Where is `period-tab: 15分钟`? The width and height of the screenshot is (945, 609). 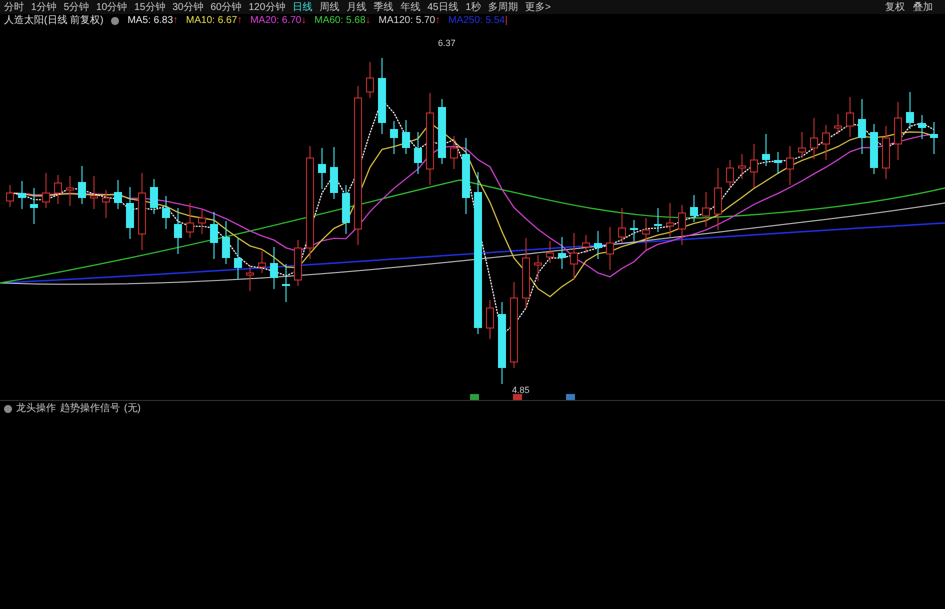 period-tab: 15分钟 is located at coordinates (150, 8).